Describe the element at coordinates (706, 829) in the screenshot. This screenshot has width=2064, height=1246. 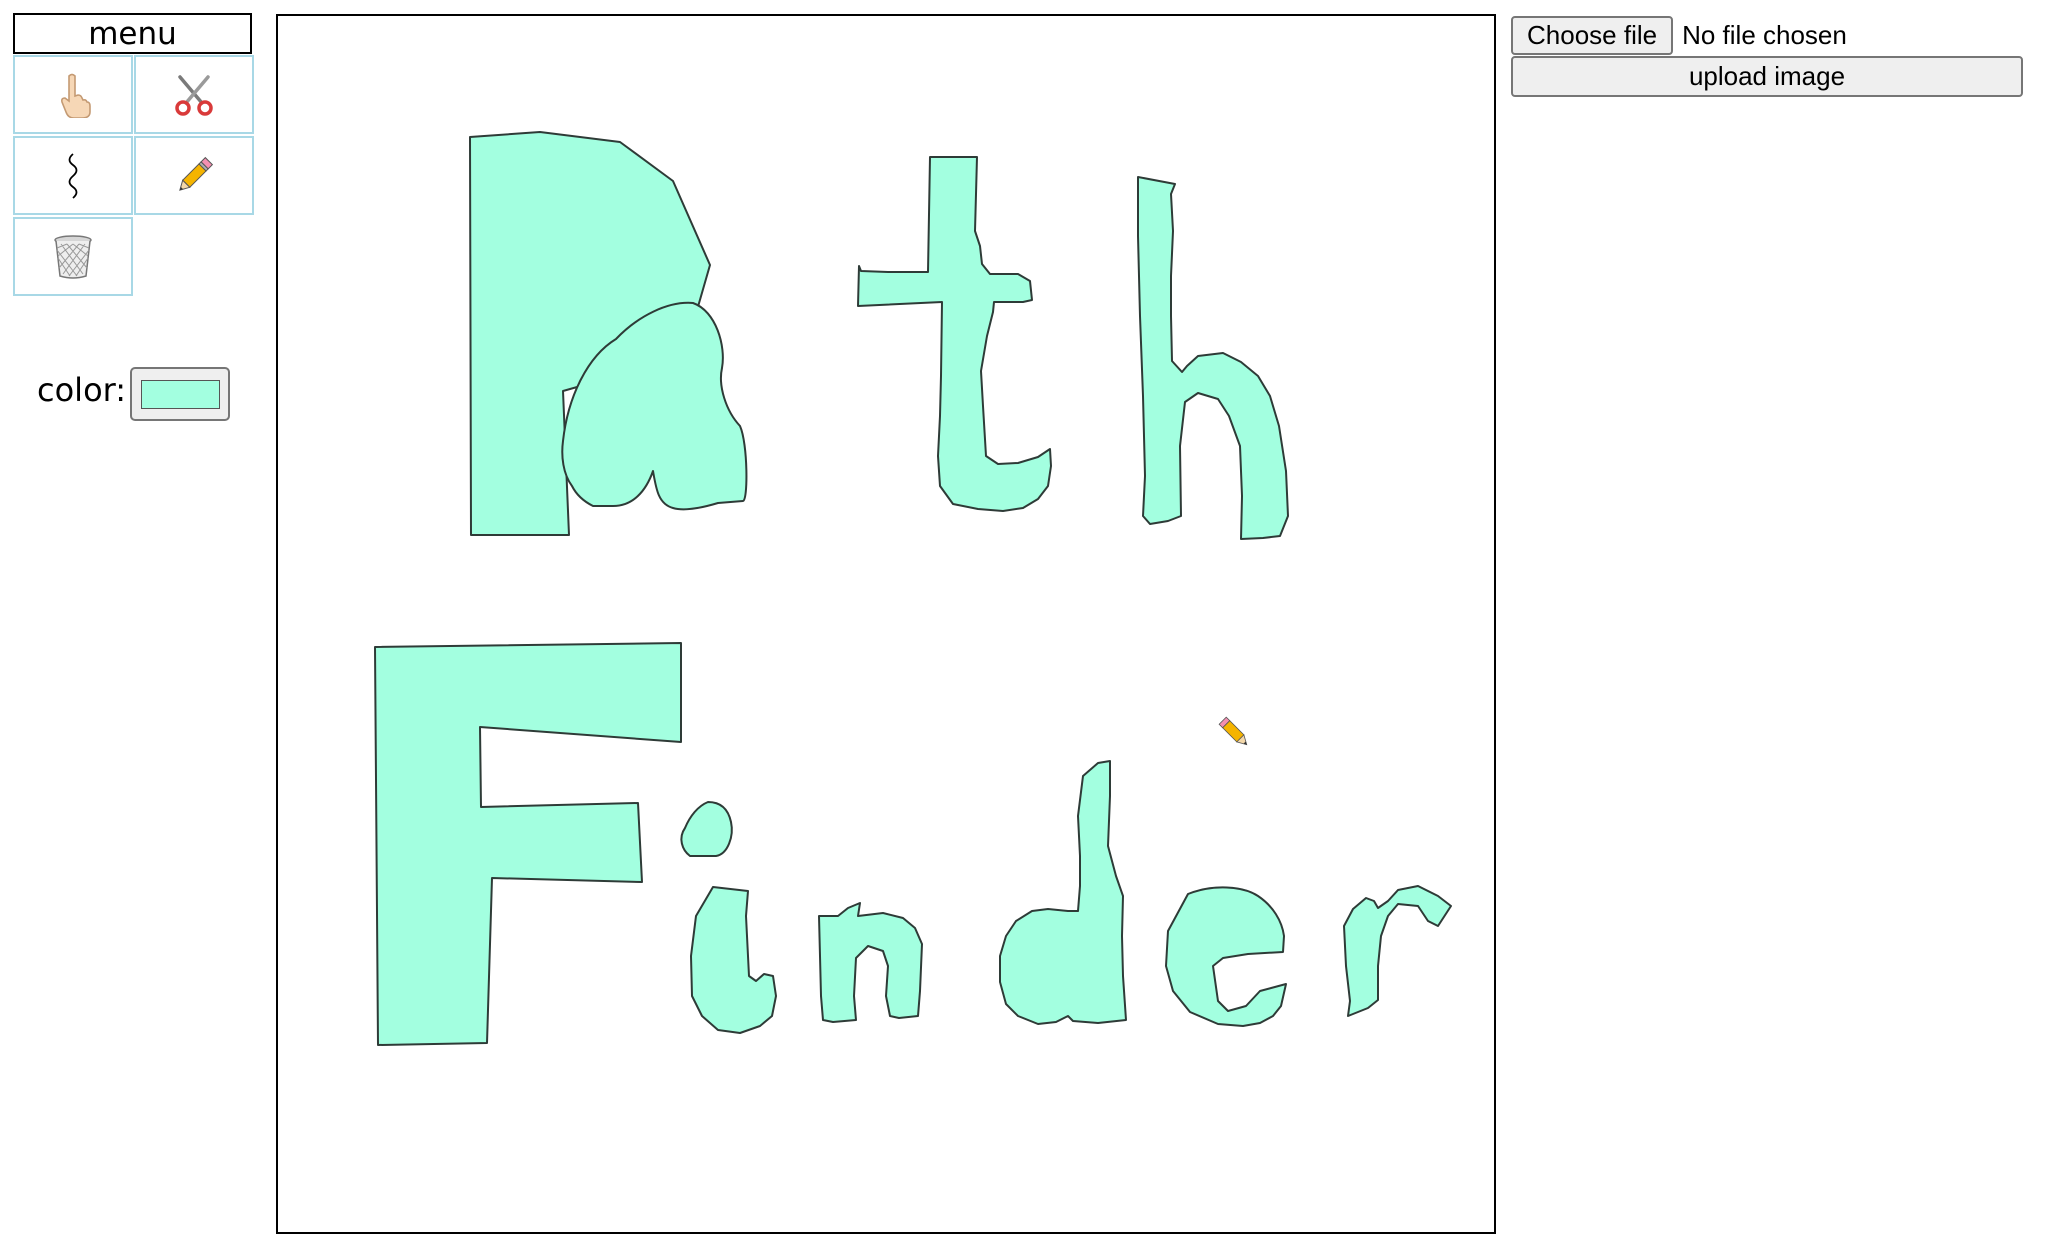
I see `shape-letter-i-dot` at that location.